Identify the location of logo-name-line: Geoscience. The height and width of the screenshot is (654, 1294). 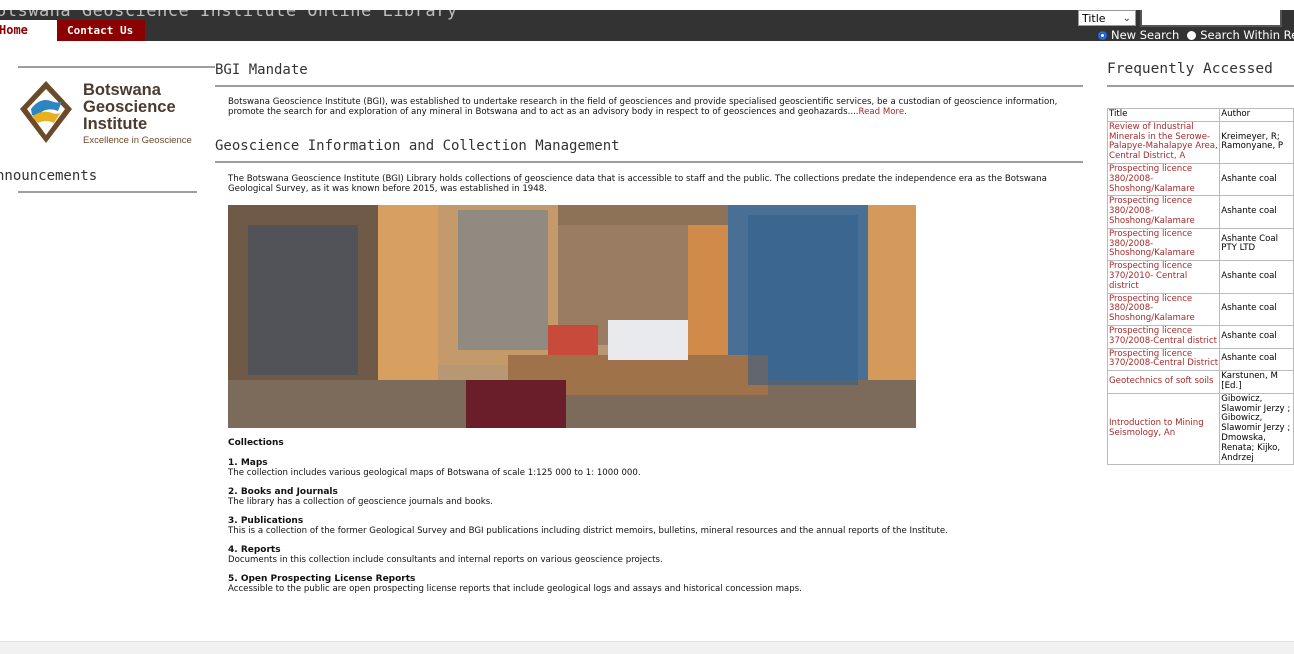
(129, 107).